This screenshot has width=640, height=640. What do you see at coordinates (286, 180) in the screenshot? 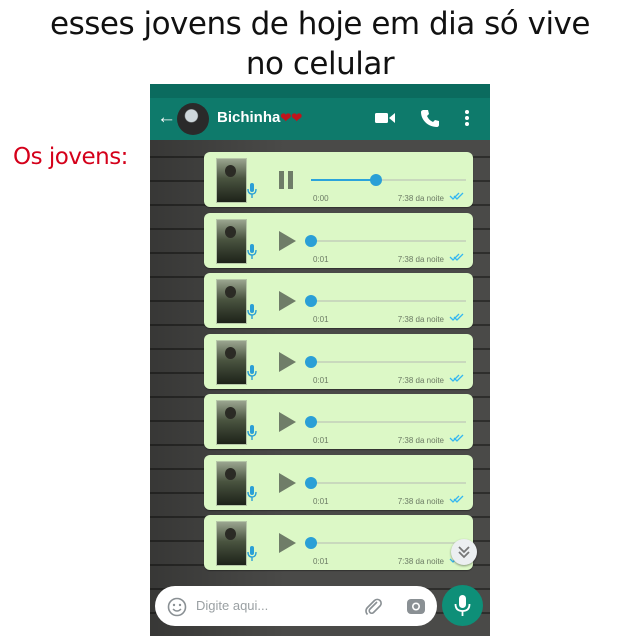
I see `pause-icon` at bounding box center [286, 180].